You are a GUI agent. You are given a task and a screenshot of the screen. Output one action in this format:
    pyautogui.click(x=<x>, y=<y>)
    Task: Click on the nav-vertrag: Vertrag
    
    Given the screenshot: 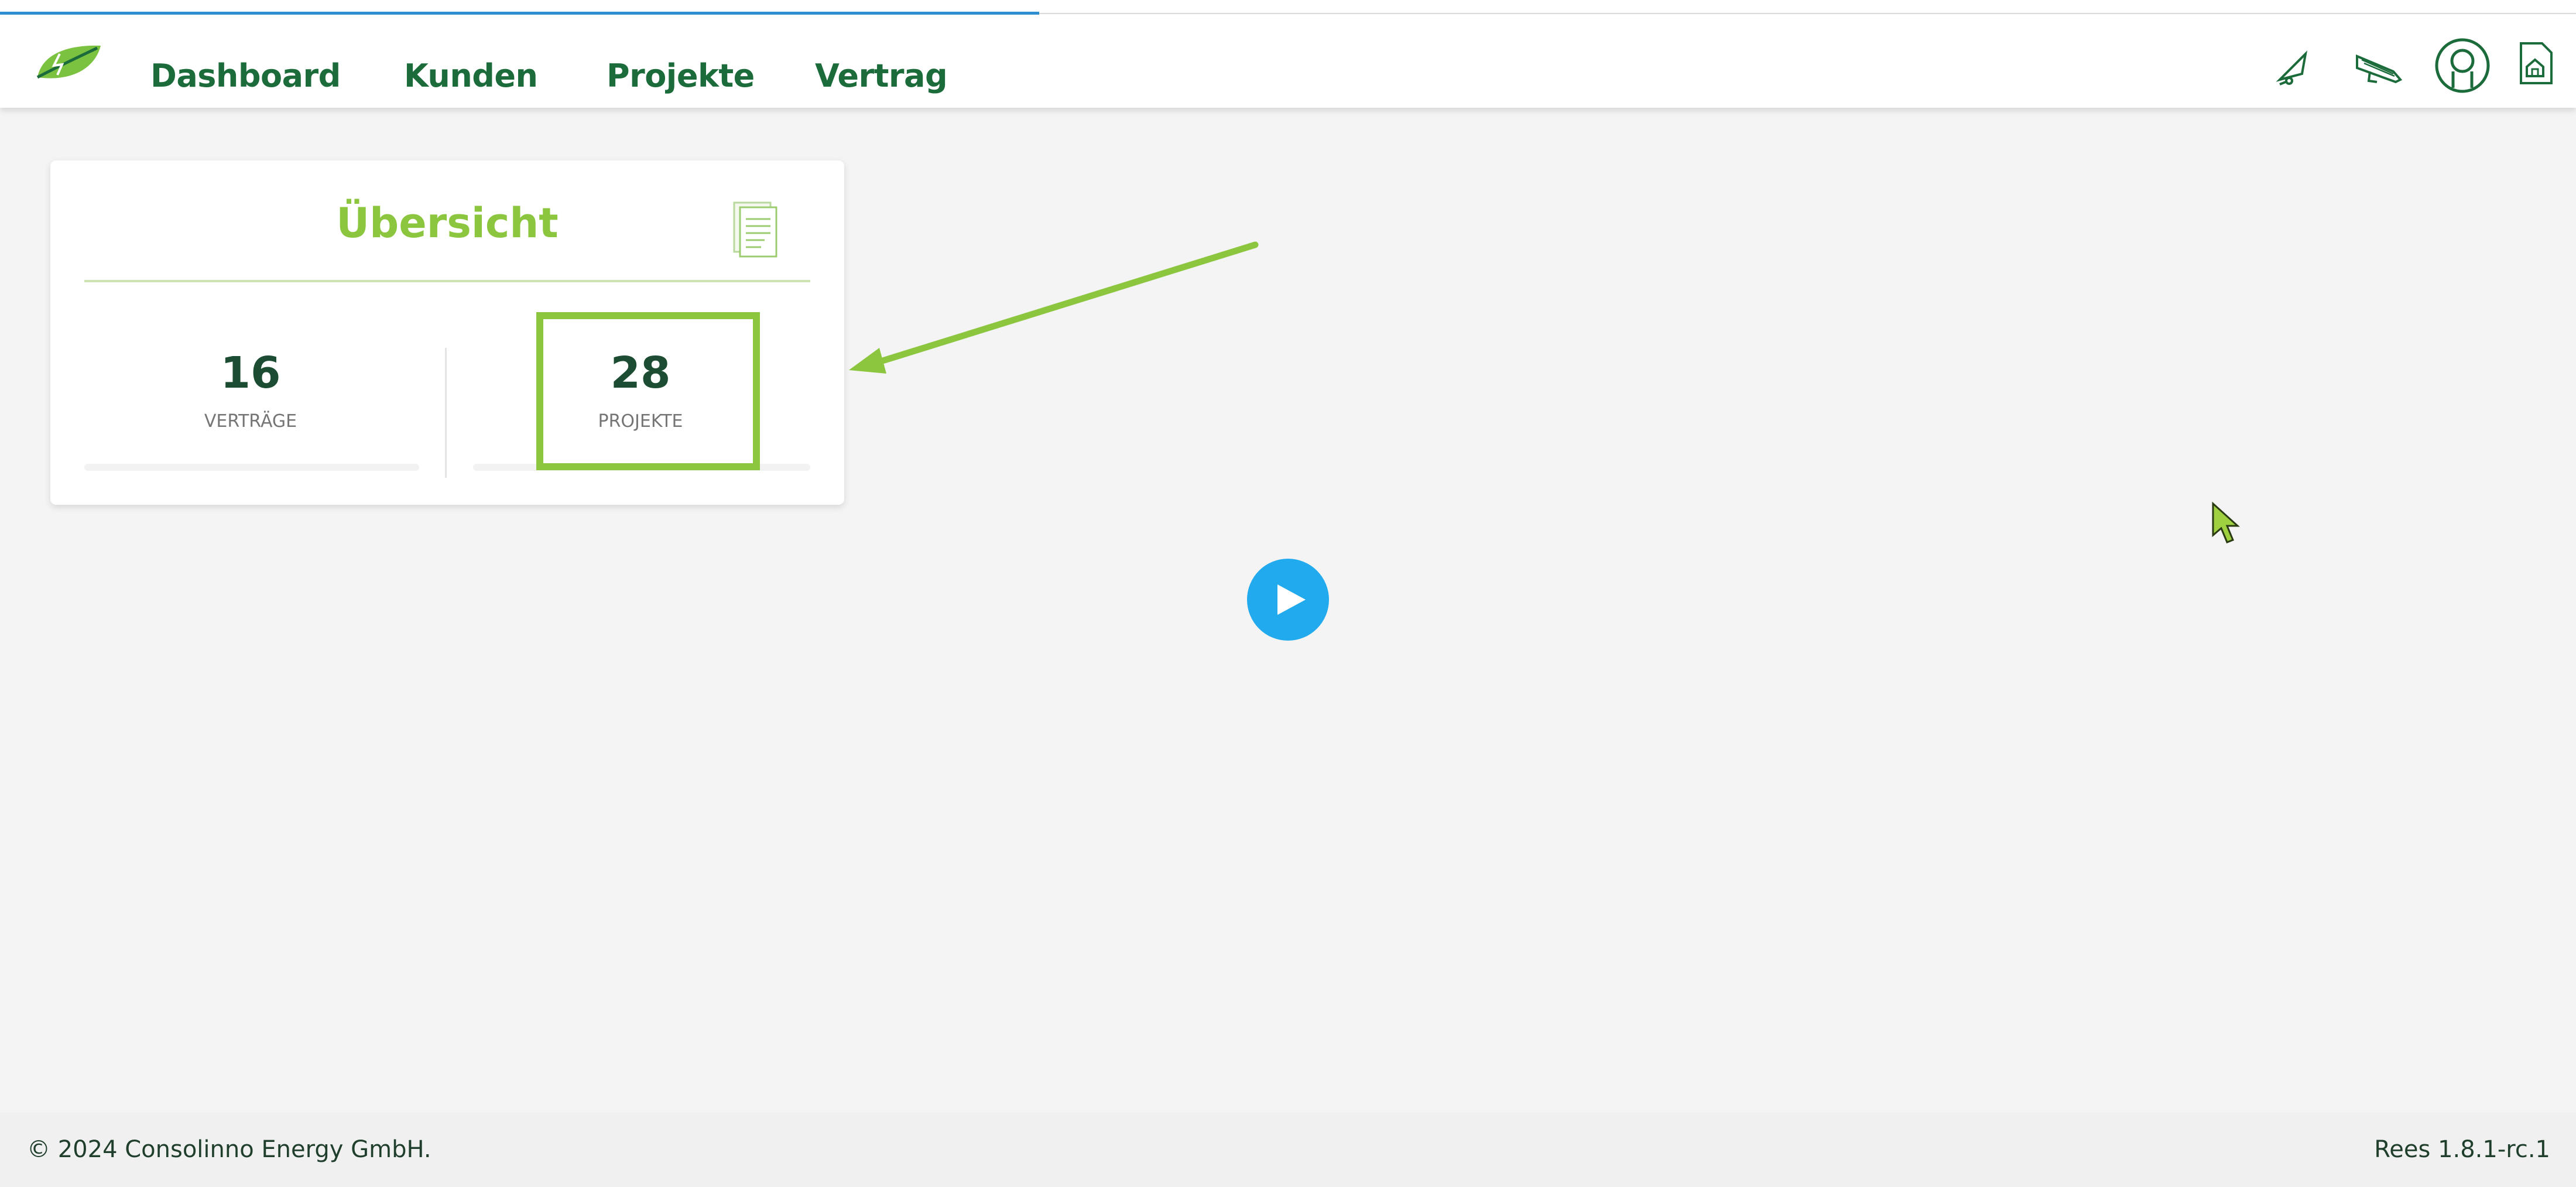 What is the action you would take?
    pyautogui.click(x=881, y=75)
    